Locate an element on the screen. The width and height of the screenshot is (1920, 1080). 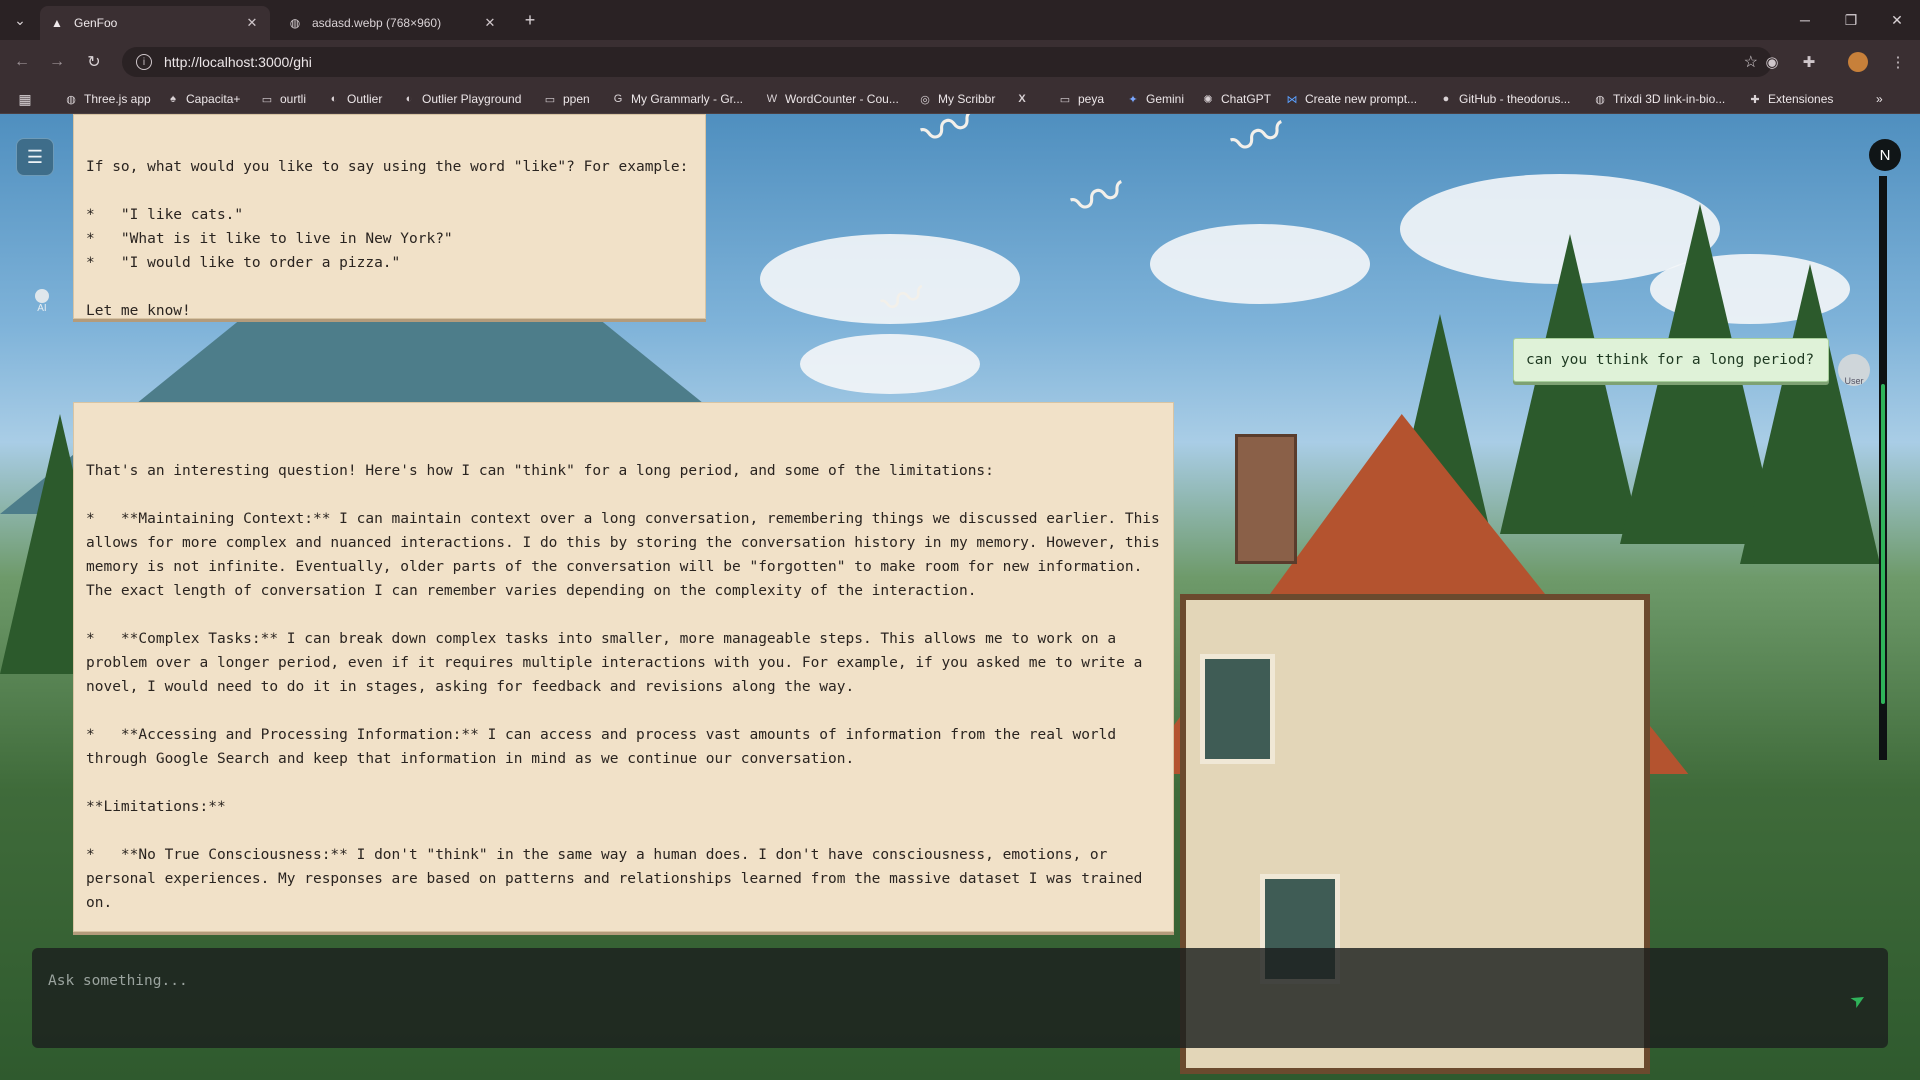
new-tab-button: + is located at coordinates (530, 20).